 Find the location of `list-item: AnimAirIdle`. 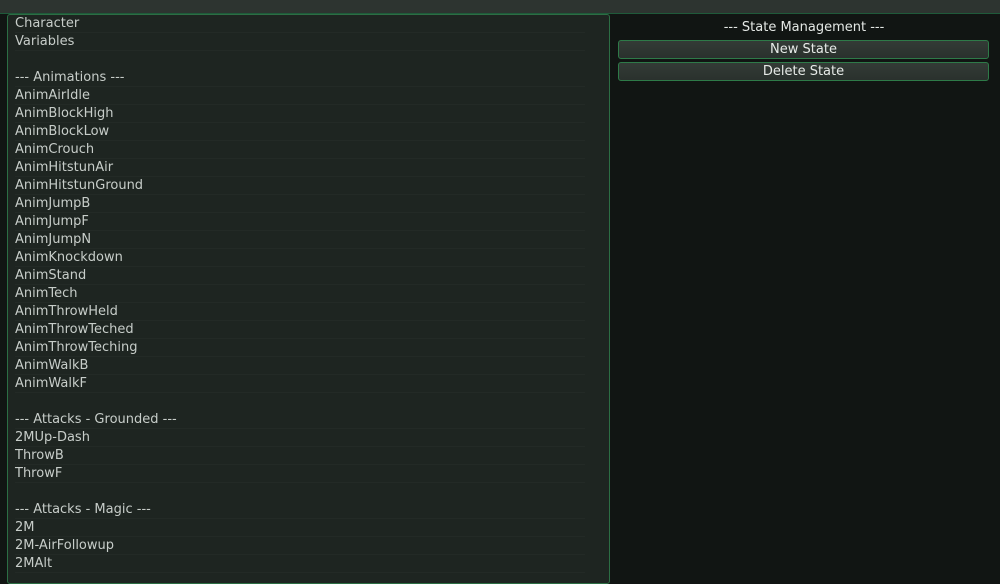

list-item: AnimAirIdle is located at coordinates (300, 96).